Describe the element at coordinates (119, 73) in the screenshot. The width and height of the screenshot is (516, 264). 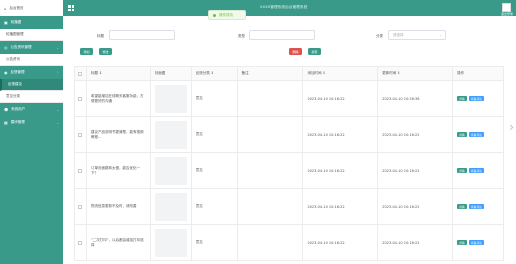
I see `header-title: 标题 ↕` at that location.